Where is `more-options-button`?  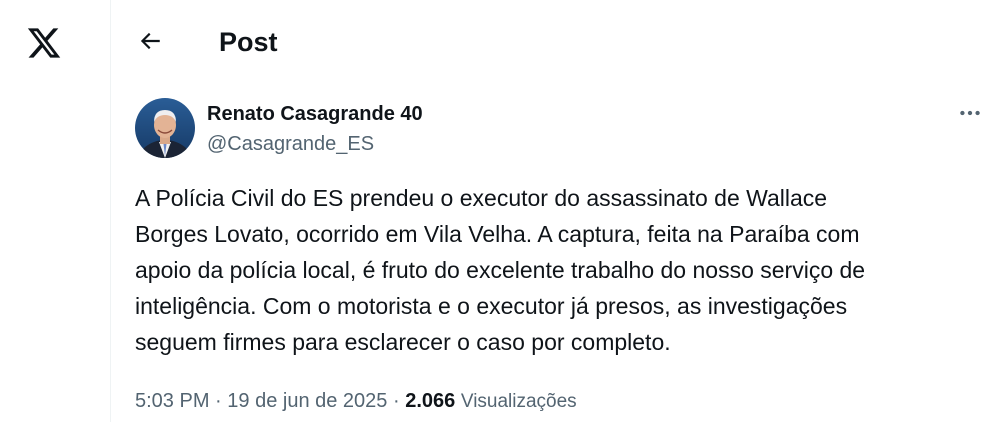 more-options-button is located at coordinates (970, 113).